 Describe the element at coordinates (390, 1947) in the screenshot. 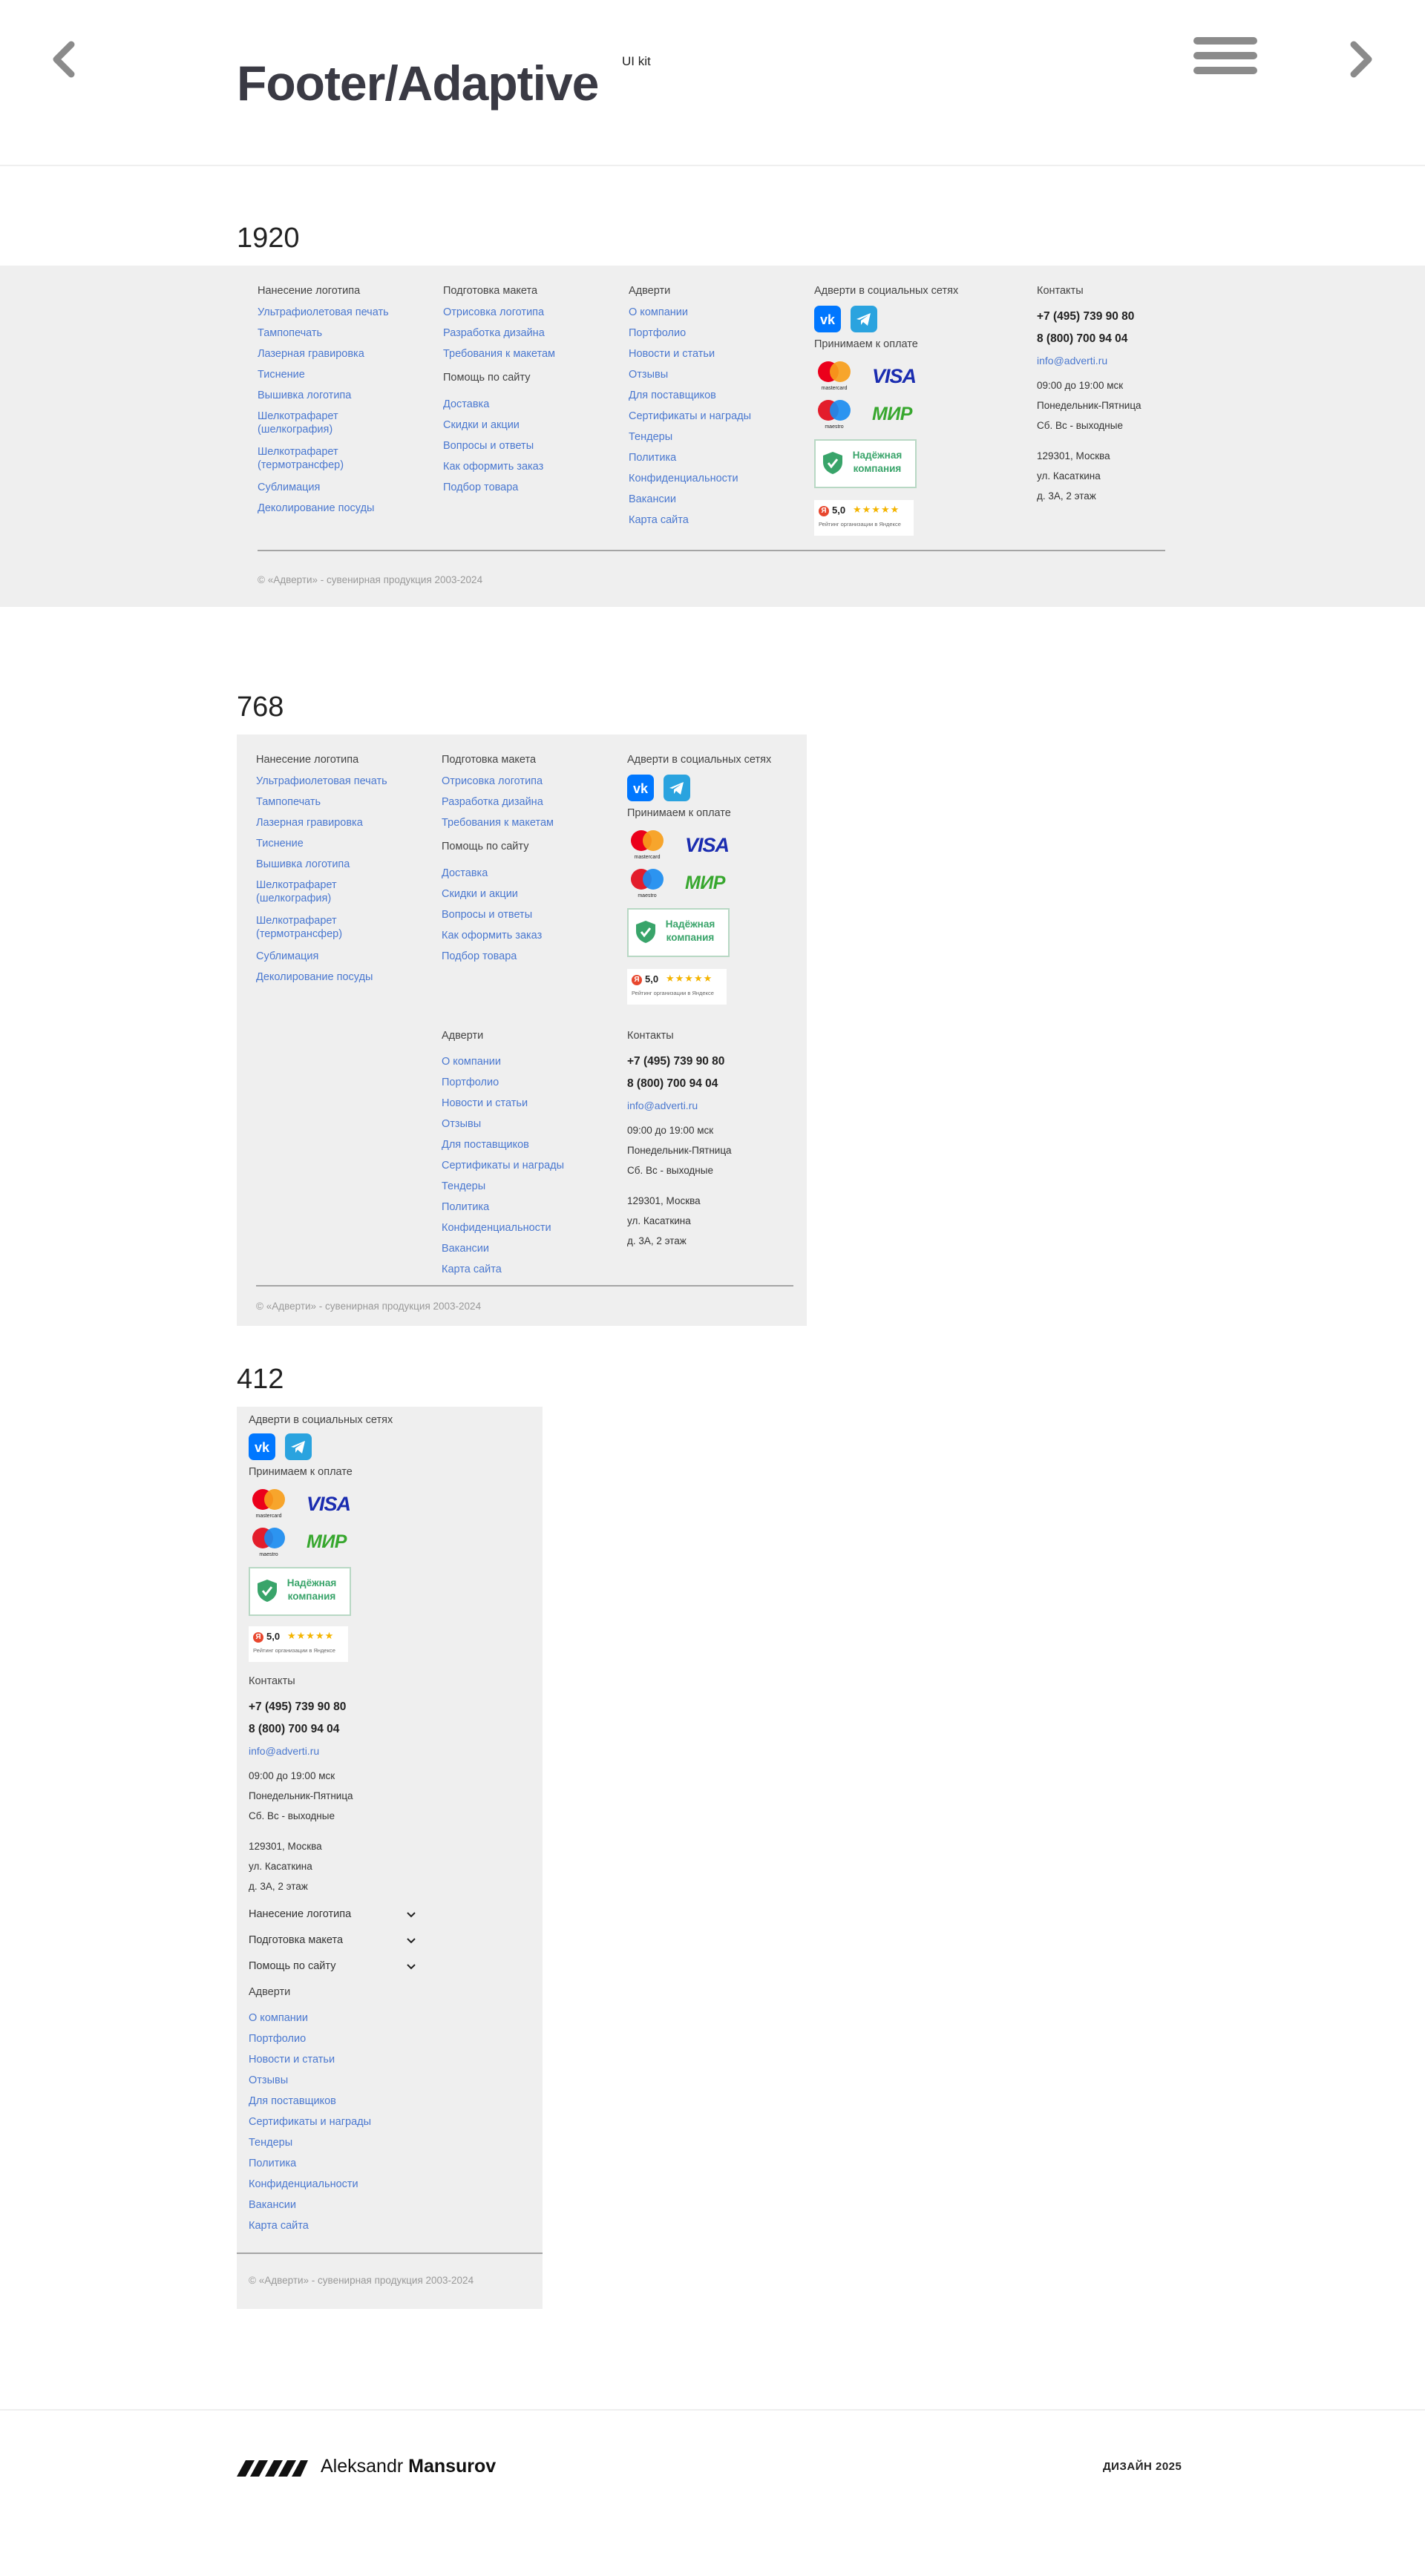

I see `accordion-layout: Подготовка макета` at that location.